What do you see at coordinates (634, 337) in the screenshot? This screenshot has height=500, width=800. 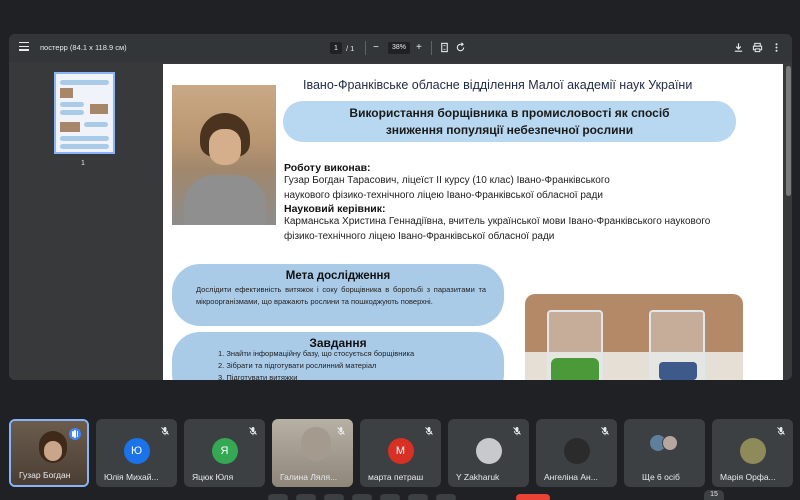 I see `experiment-photo` at bounding box center [634, 337].